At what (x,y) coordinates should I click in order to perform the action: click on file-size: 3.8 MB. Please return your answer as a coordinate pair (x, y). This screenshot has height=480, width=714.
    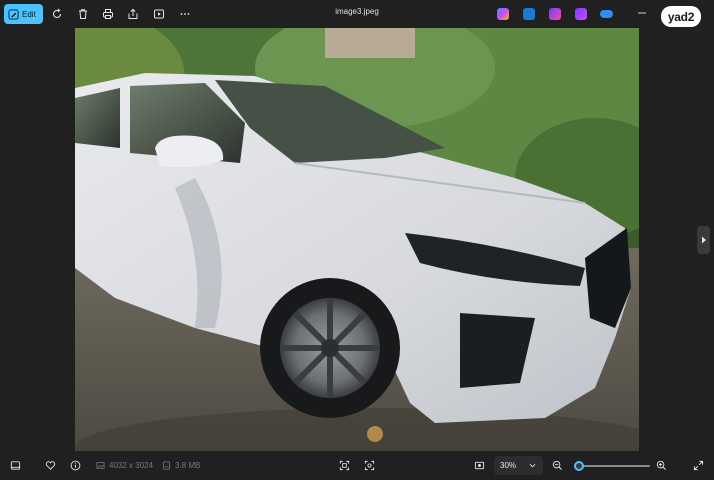
    Looking at the image, I should click on (181, 465).